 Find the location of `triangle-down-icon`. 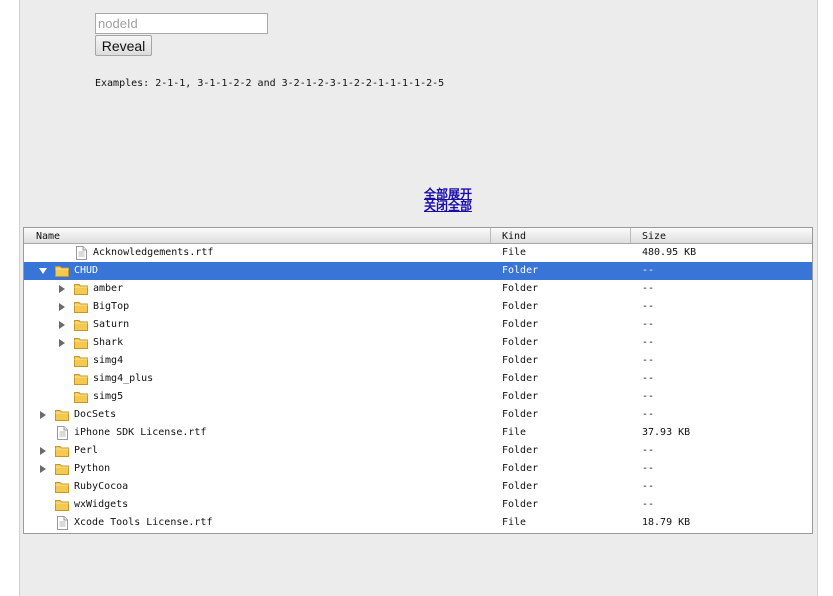

triangle-down-icon is located at coordinates (43, 271).